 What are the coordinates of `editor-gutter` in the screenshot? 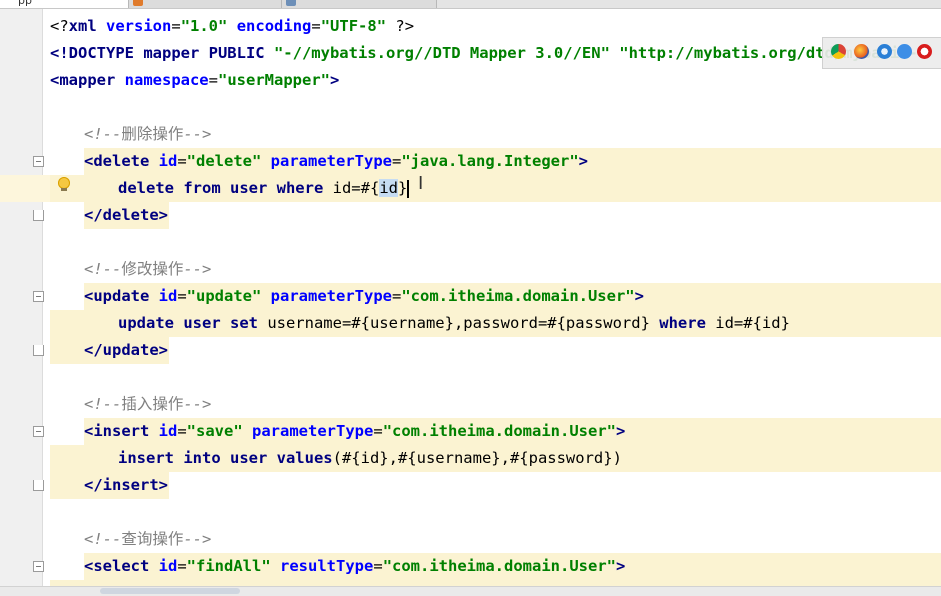 It's located at (21, 302).